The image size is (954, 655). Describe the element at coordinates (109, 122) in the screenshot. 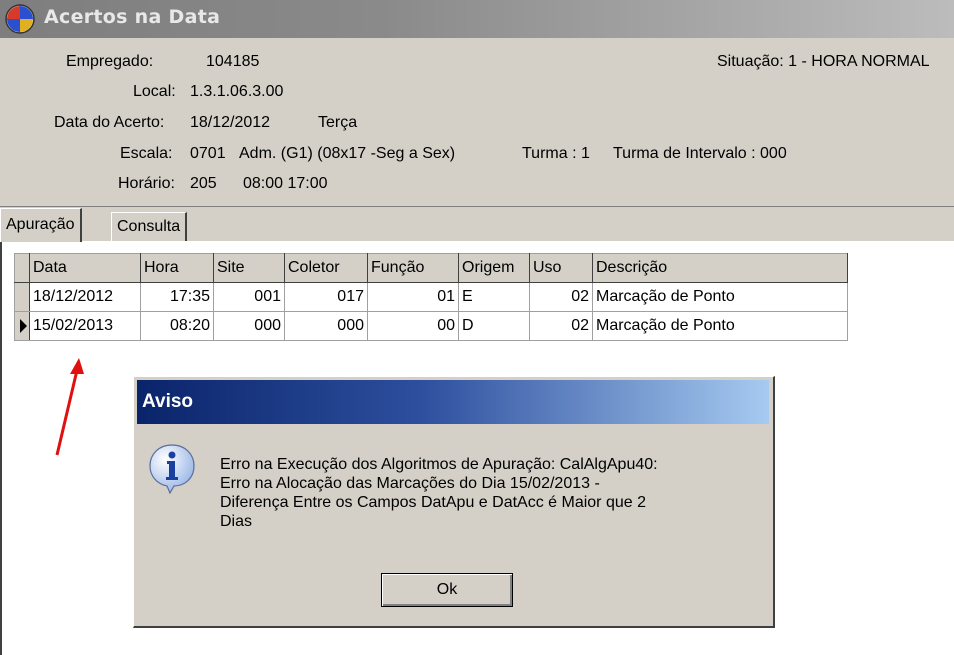

I see `data-acerto-label: Data do Acerto:` at that location.